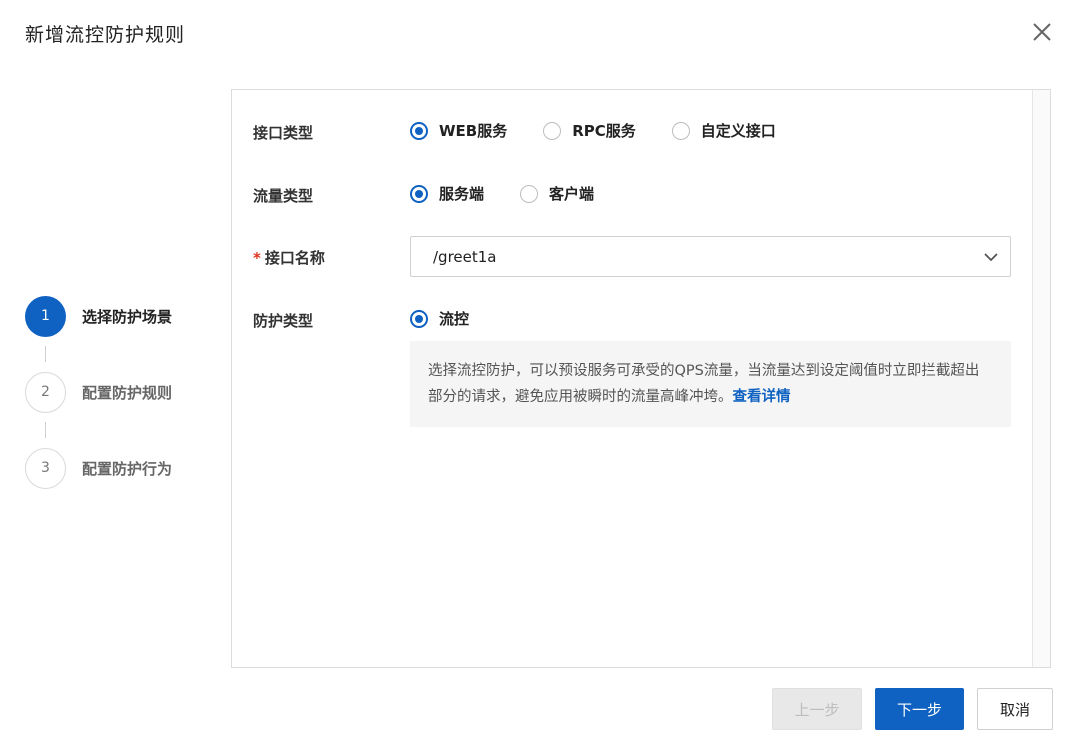 This screenshot has height=753, width=1080. What do you see at coordinates (45, 468) in the screenshot?
I see `step-3-number: 3` at bounding box center [45, 468].